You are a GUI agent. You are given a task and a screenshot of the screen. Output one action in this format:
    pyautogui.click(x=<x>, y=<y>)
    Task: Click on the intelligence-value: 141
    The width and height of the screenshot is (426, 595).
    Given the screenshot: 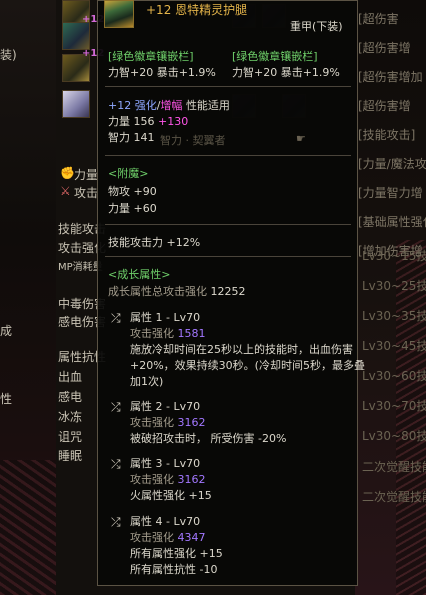 What is the action you would take?
    pyautogui.click(x=144, y=137)
    